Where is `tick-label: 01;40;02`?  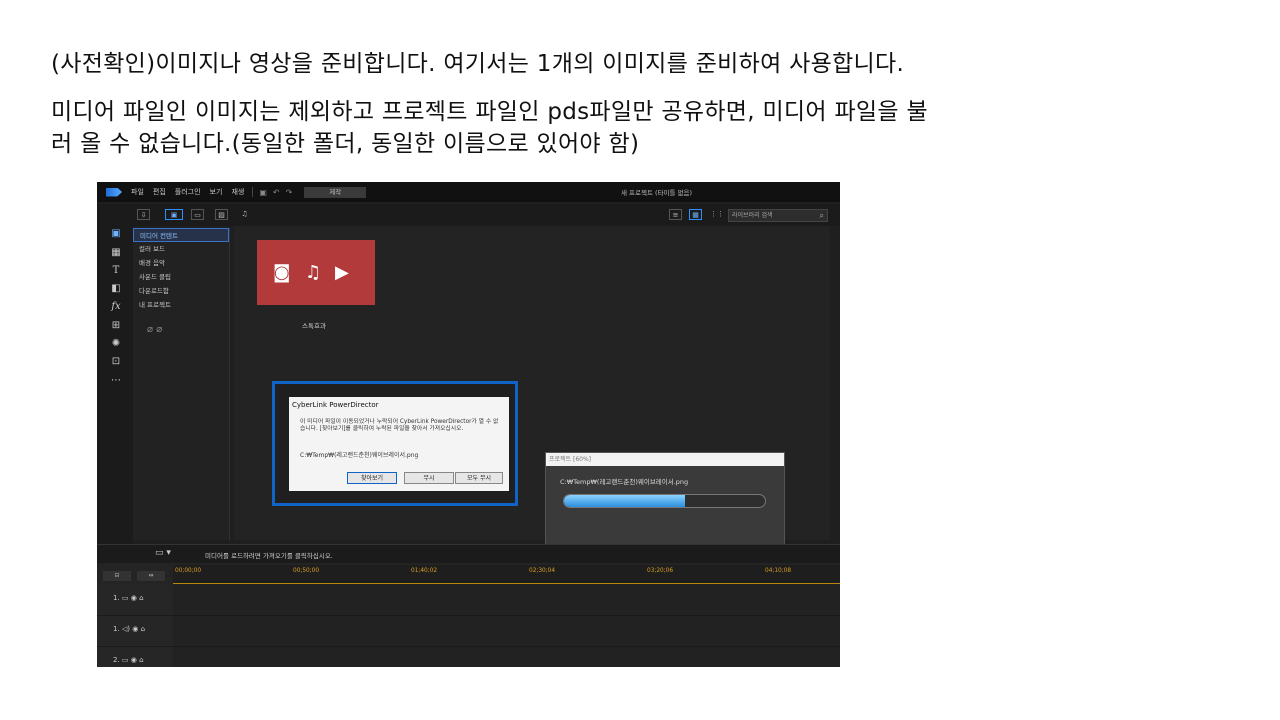 tick-label: 01;40;02 is located at coordinates (424, 571).